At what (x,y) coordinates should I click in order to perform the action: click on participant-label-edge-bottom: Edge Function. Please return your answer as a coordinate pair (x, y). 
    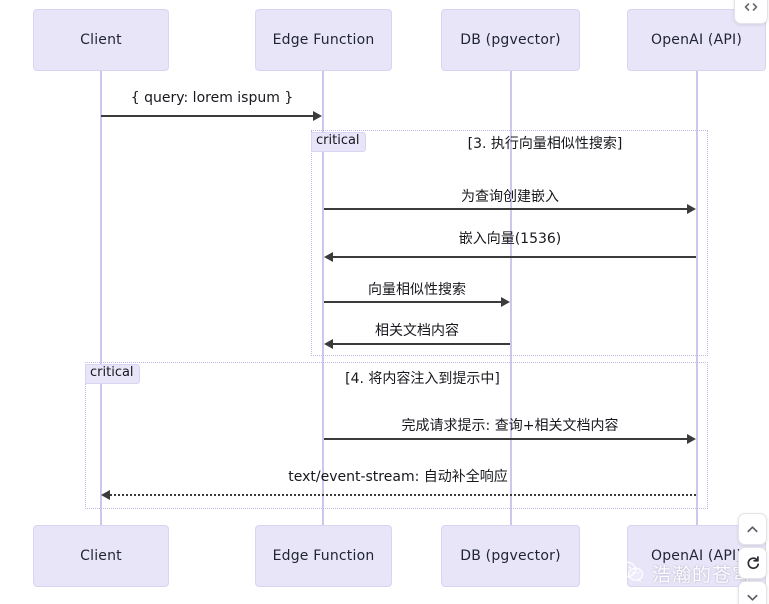
    Looking at the image, I should click on (323, 556).